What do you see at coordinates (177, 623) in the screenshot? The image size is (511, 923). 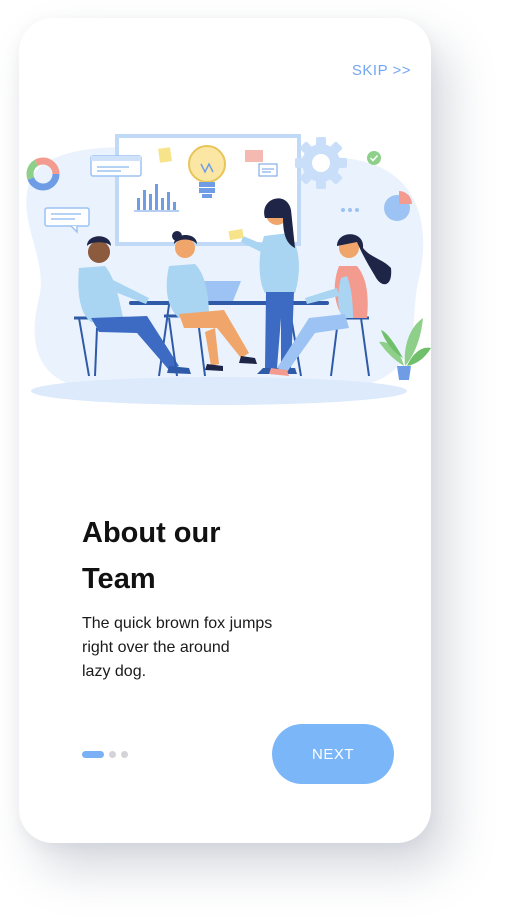 I see `description-line: The quick brown fox jumps` at bounding box center [177, 623].